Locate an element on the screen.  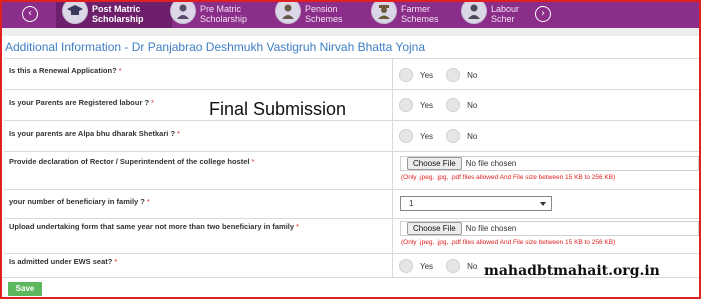
nav-label: Farmer Schemes is located at coordinates (420, 14).